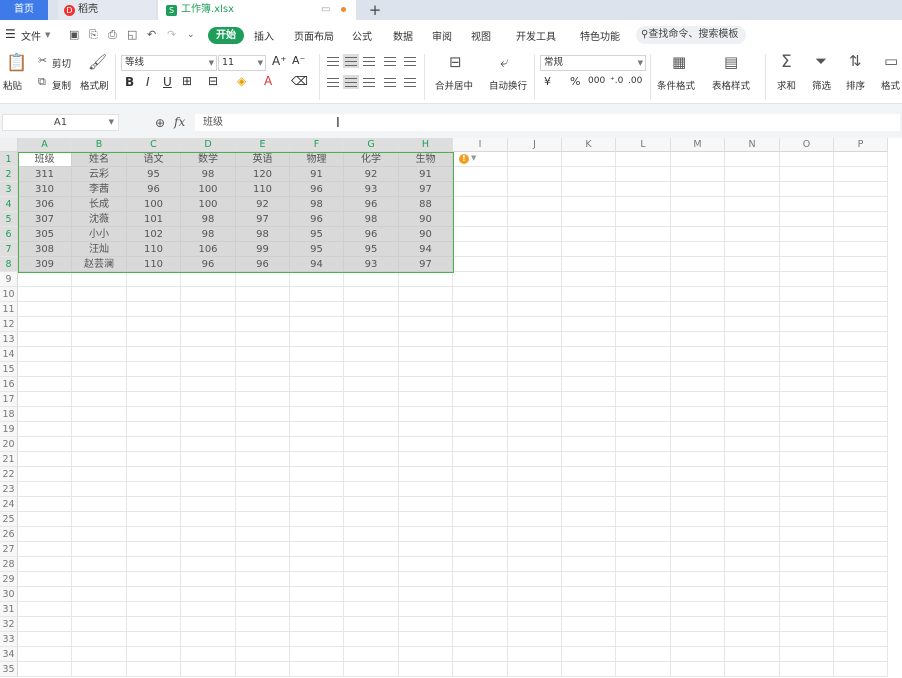 The height and width of the screenshot is (678, 902). Describe the element at coordinates (371, 549) in the screenshot. I see `cell-G27` at that location.